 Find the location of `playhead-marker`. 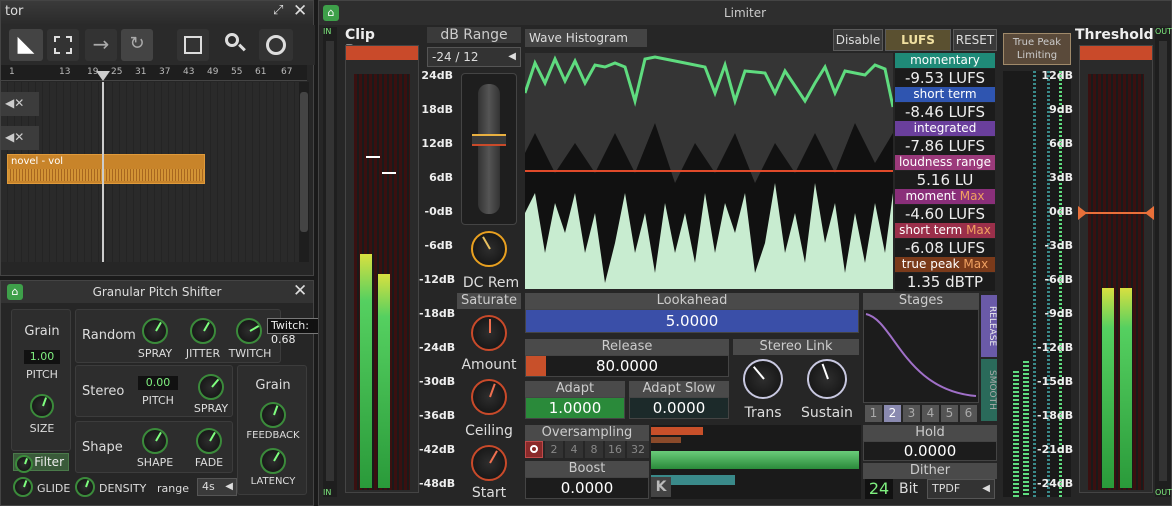

playhead-marker is located at coordinates (103, 76).